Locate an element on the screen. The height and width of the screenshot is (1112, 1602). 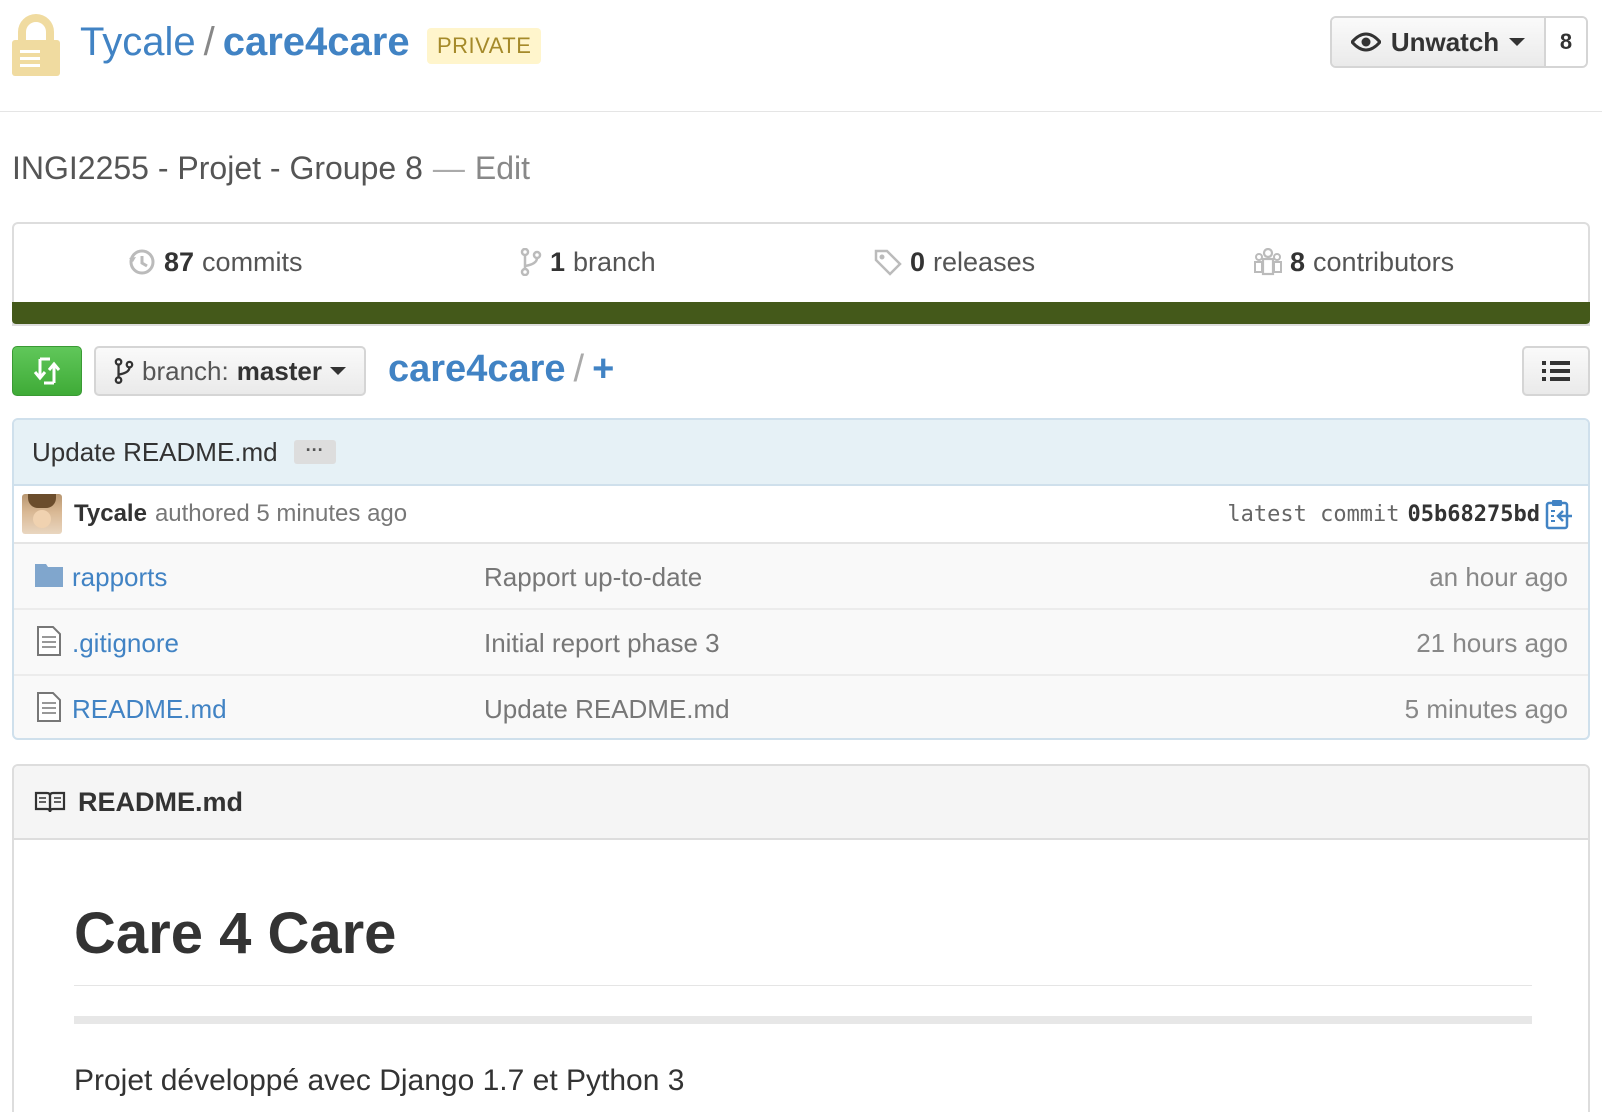
commits-label: commits is located at coordinates (252, 261).